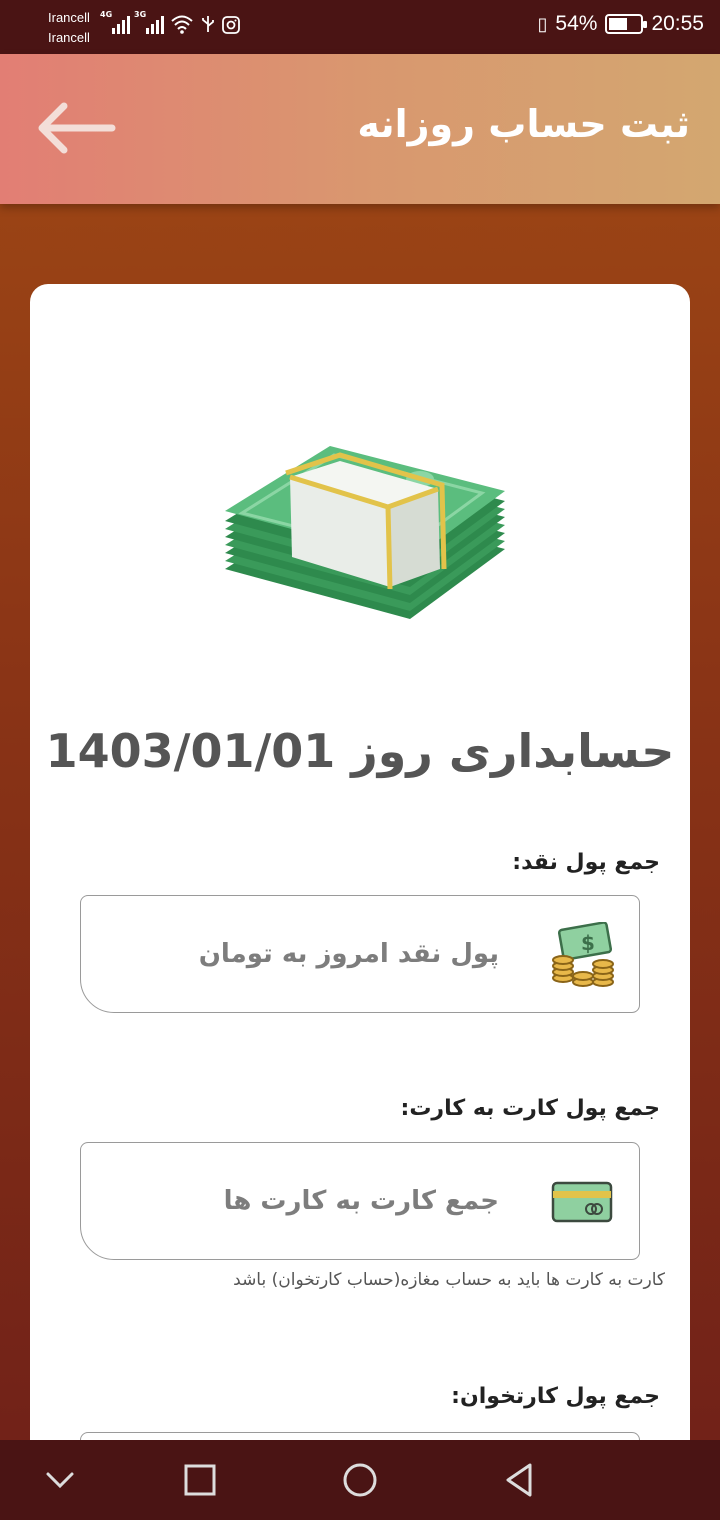 The image size is (720, 1520). What do you see at coordinates (310, 954) in the screenshot?
I see `cash-input` at bounding box center [310, 954].